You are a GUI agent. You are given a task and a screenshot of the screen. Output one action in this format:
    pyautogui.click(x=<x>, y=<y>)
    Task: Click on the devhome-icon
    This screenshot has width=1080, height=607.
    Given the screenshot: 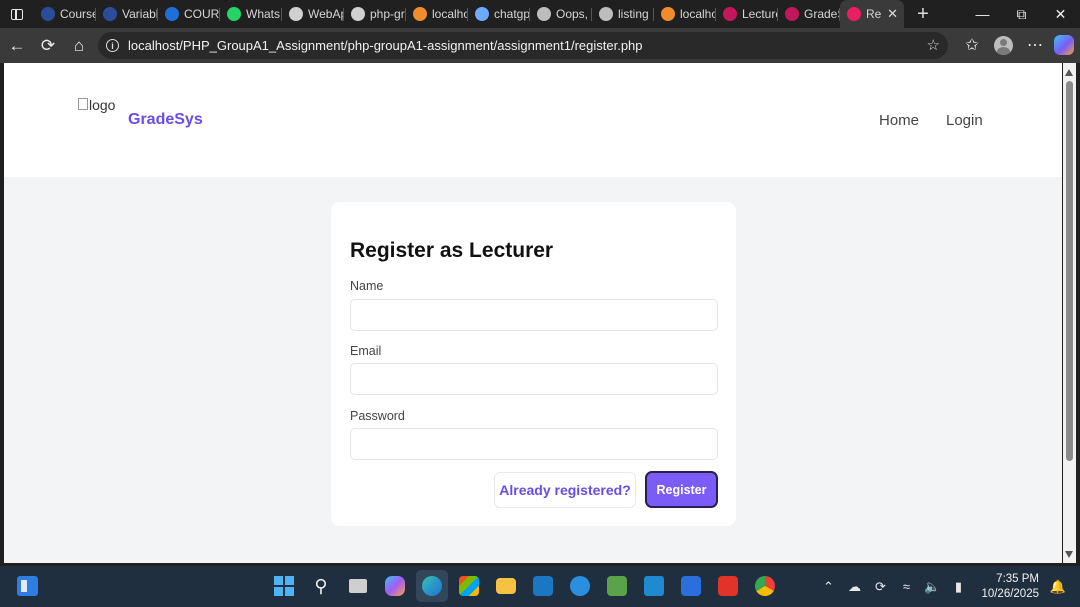 What is the action you would take?
    pyautogui.click(x=691, y=586)
    